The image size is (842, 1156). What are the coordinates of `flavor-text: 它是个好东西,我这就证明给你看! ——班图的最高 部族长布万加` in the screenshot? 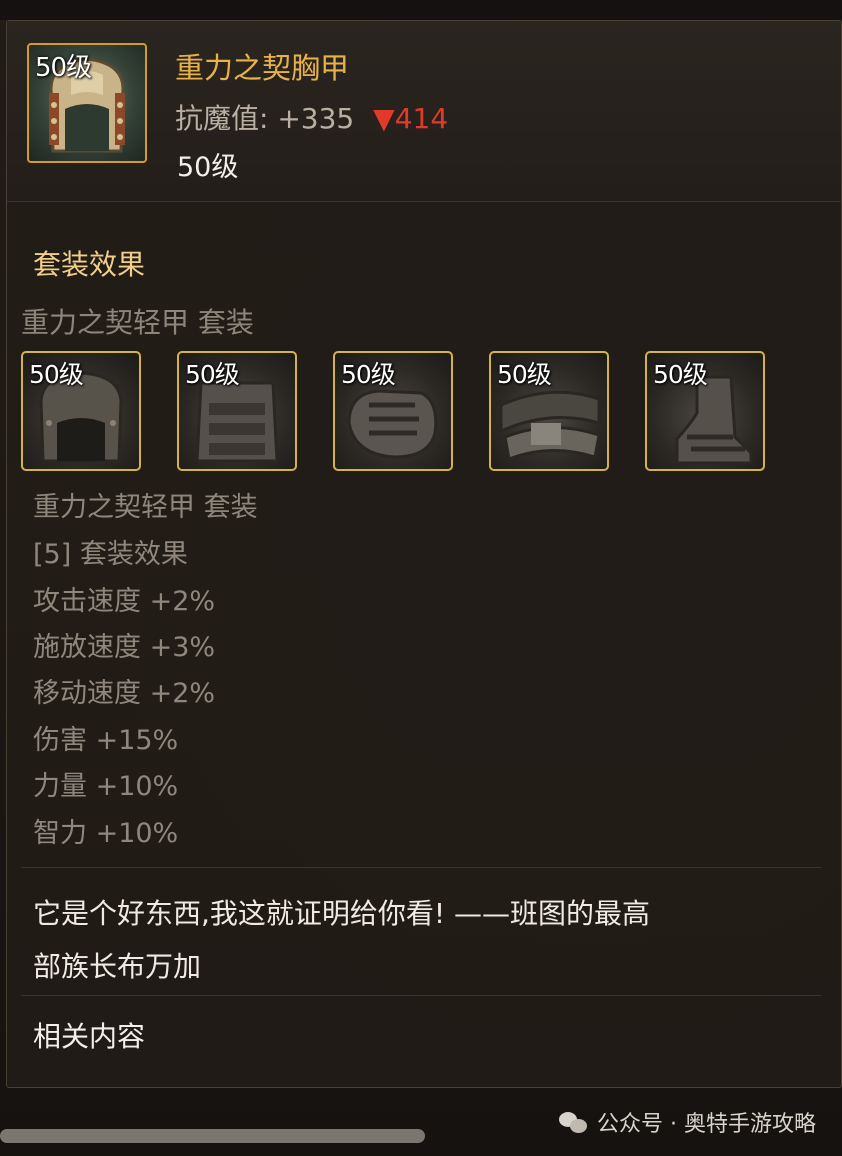 It's located at (428, 940).